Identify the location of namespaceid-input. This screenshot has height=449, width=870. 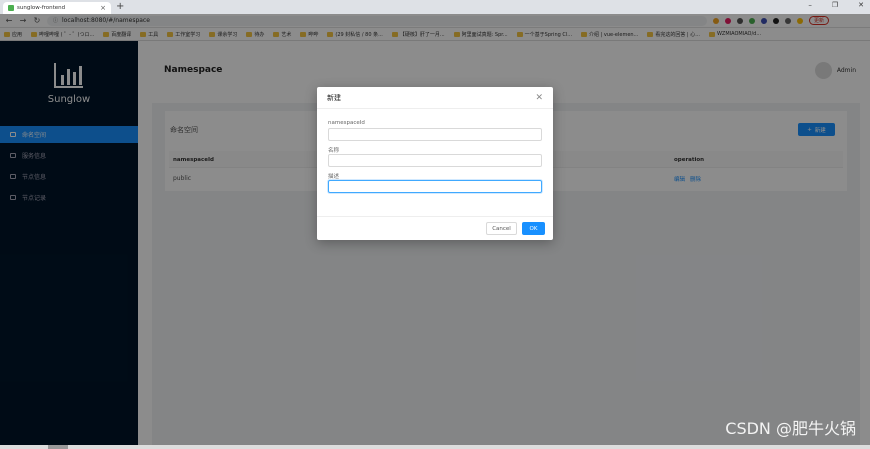
(435, 134).